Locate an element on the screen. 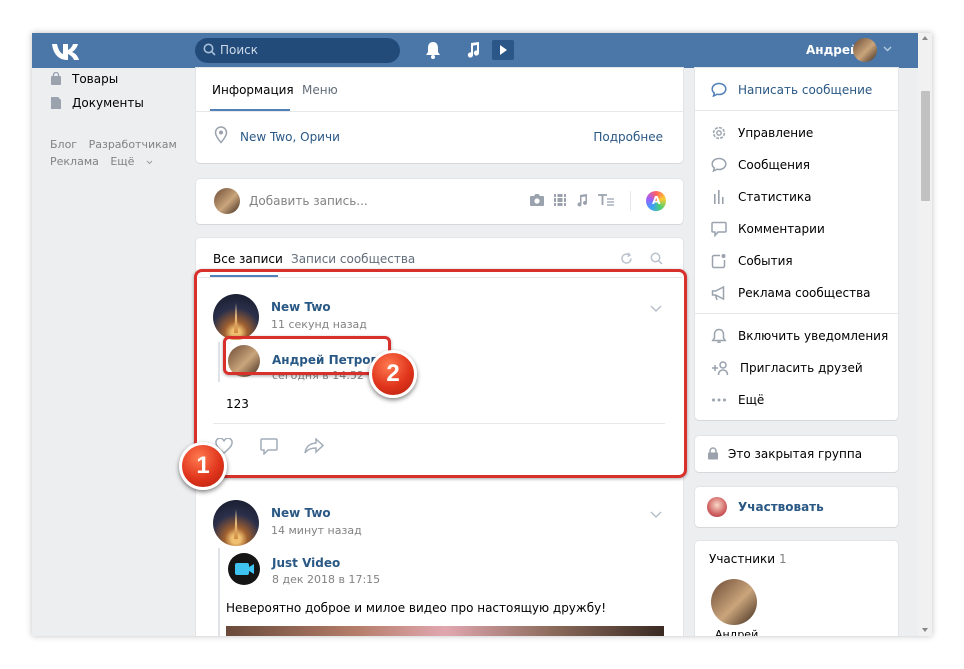 Image resolution: width=964 pixels, height=669 pixels. closed-group-card: Это закрытая группа is located at coordinates (796, 454).